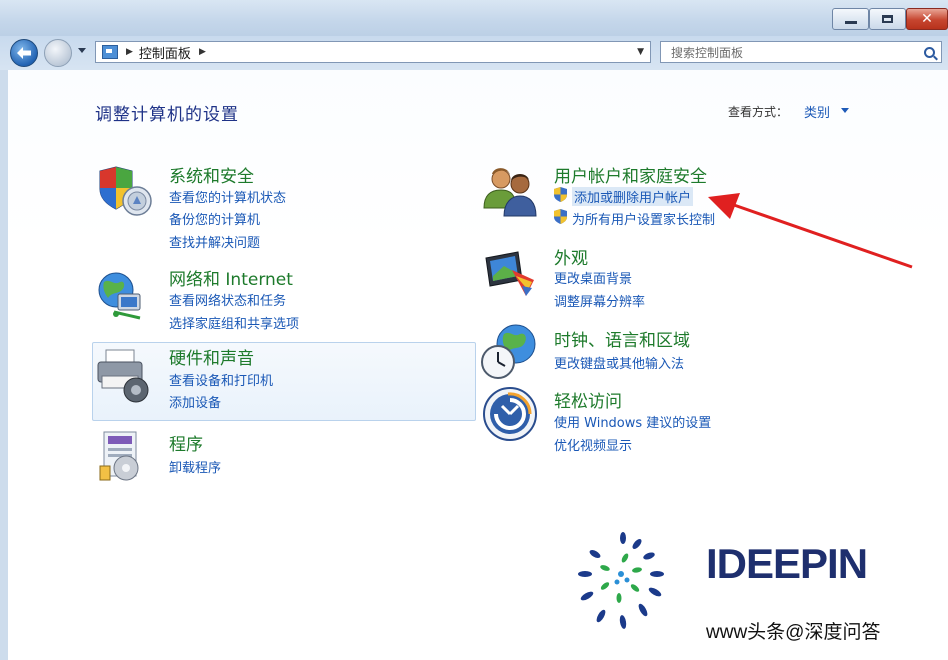 The height and width of the screenshot is (660, 948). What do you see at coordinates (630, 174) in the screenshot?
I see `category-title-user-accounts: 用户帐户和家庭安全` at bounding box center [630, 174].